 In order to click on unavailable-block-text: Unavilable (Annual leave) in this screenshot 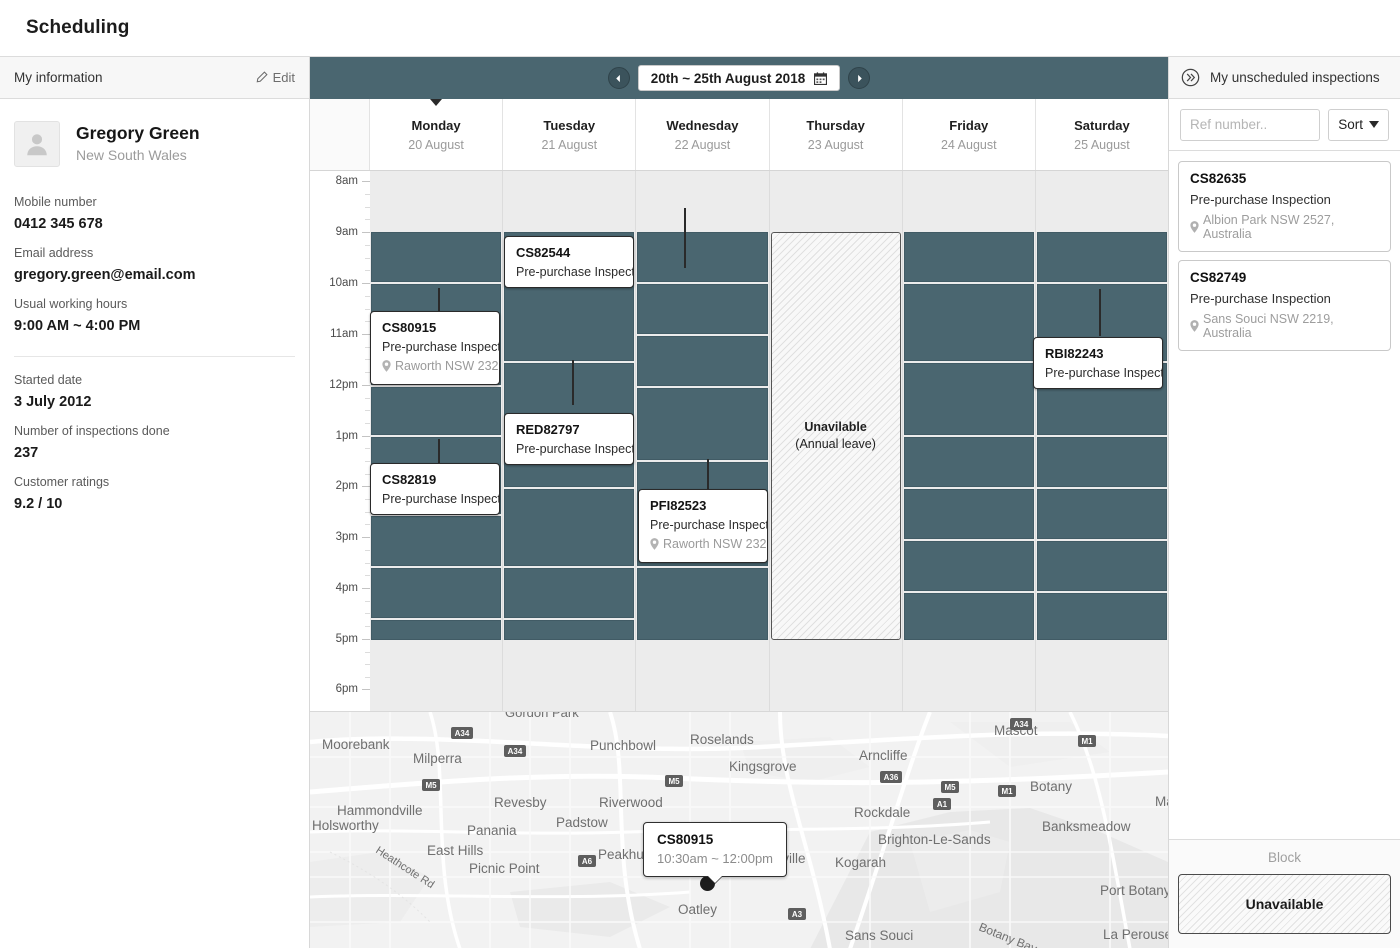, I will do `click(835, 436)`.